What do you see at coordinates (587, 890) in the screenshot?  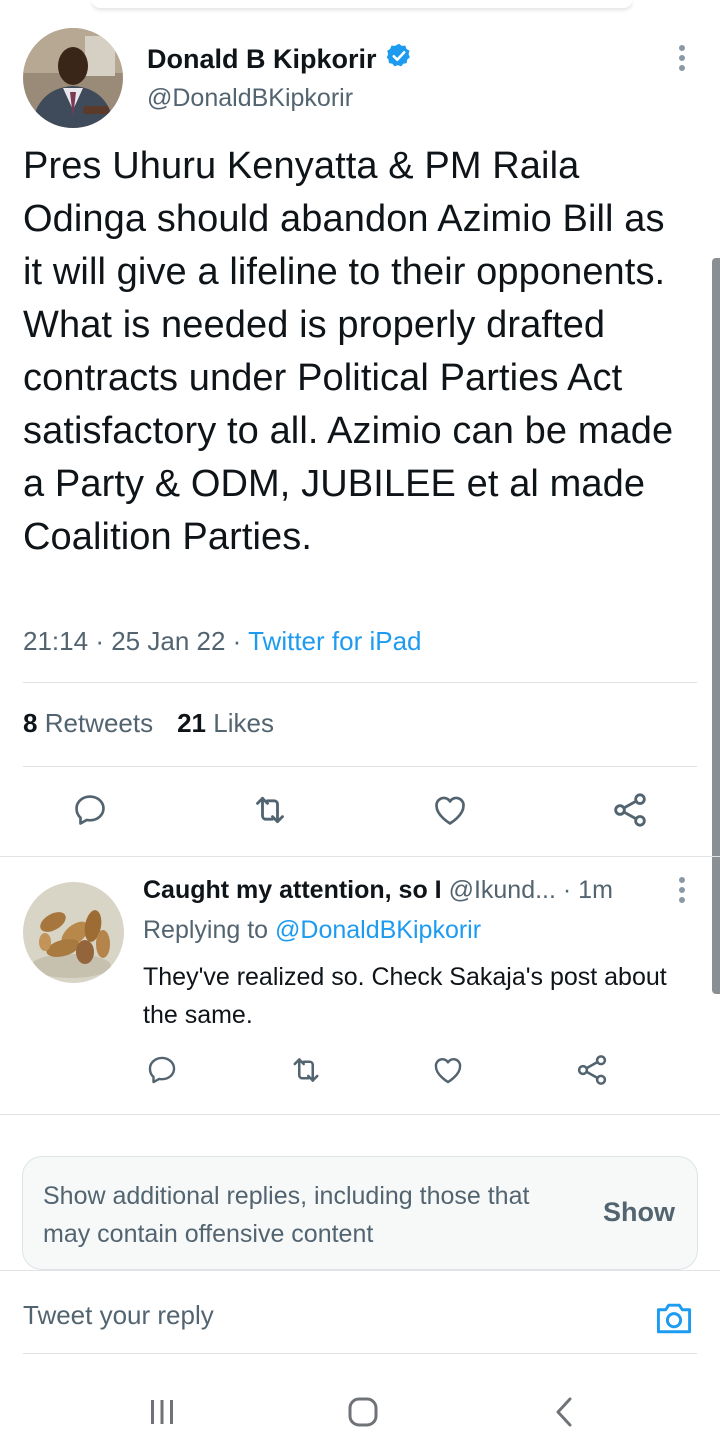 I see `reply-time: · 1m` at bounding box center [587, 890].